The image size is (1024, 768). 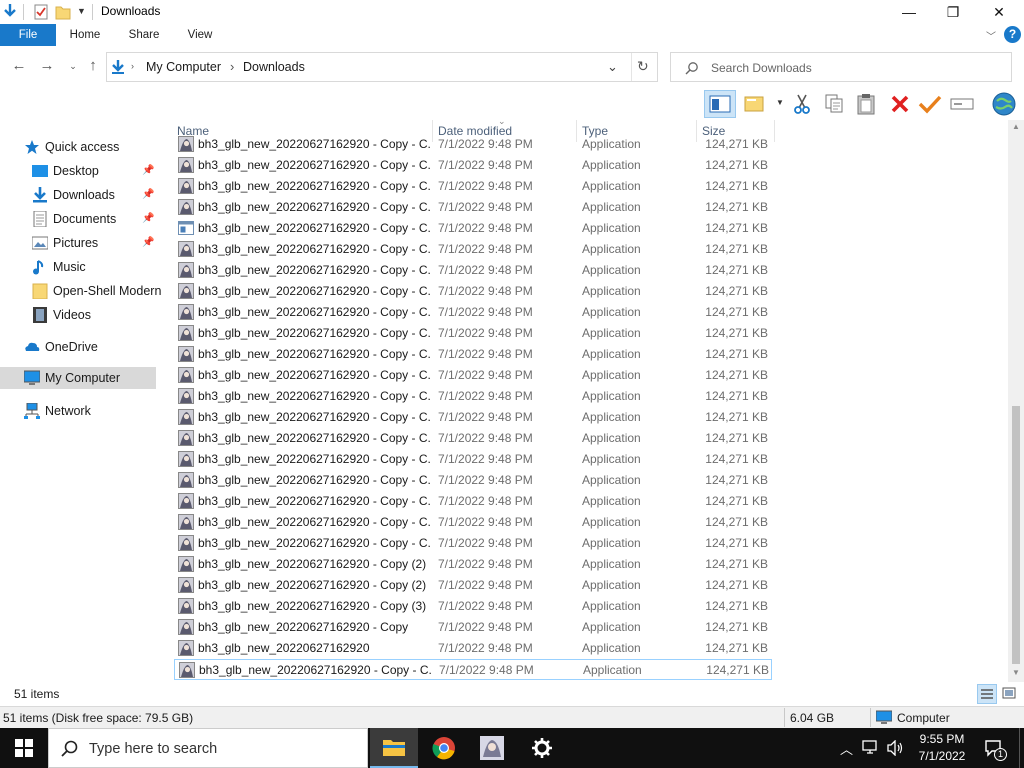 What do you see at coordinates (80, 171) in the screenshot?
I see `nav-item-desktop: Desktop 📌` at bounding box center [80, 171].